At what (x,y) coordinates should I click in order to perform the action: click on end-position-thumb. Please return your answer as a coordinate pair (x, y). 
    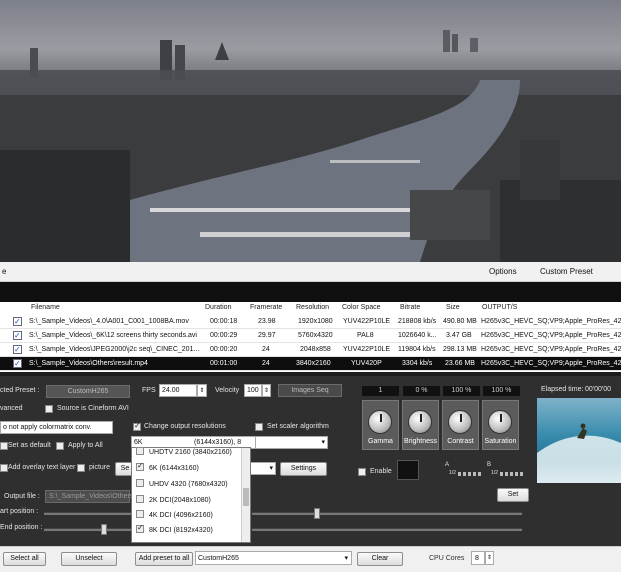
    Looking at the image, I should click on (104, 529).